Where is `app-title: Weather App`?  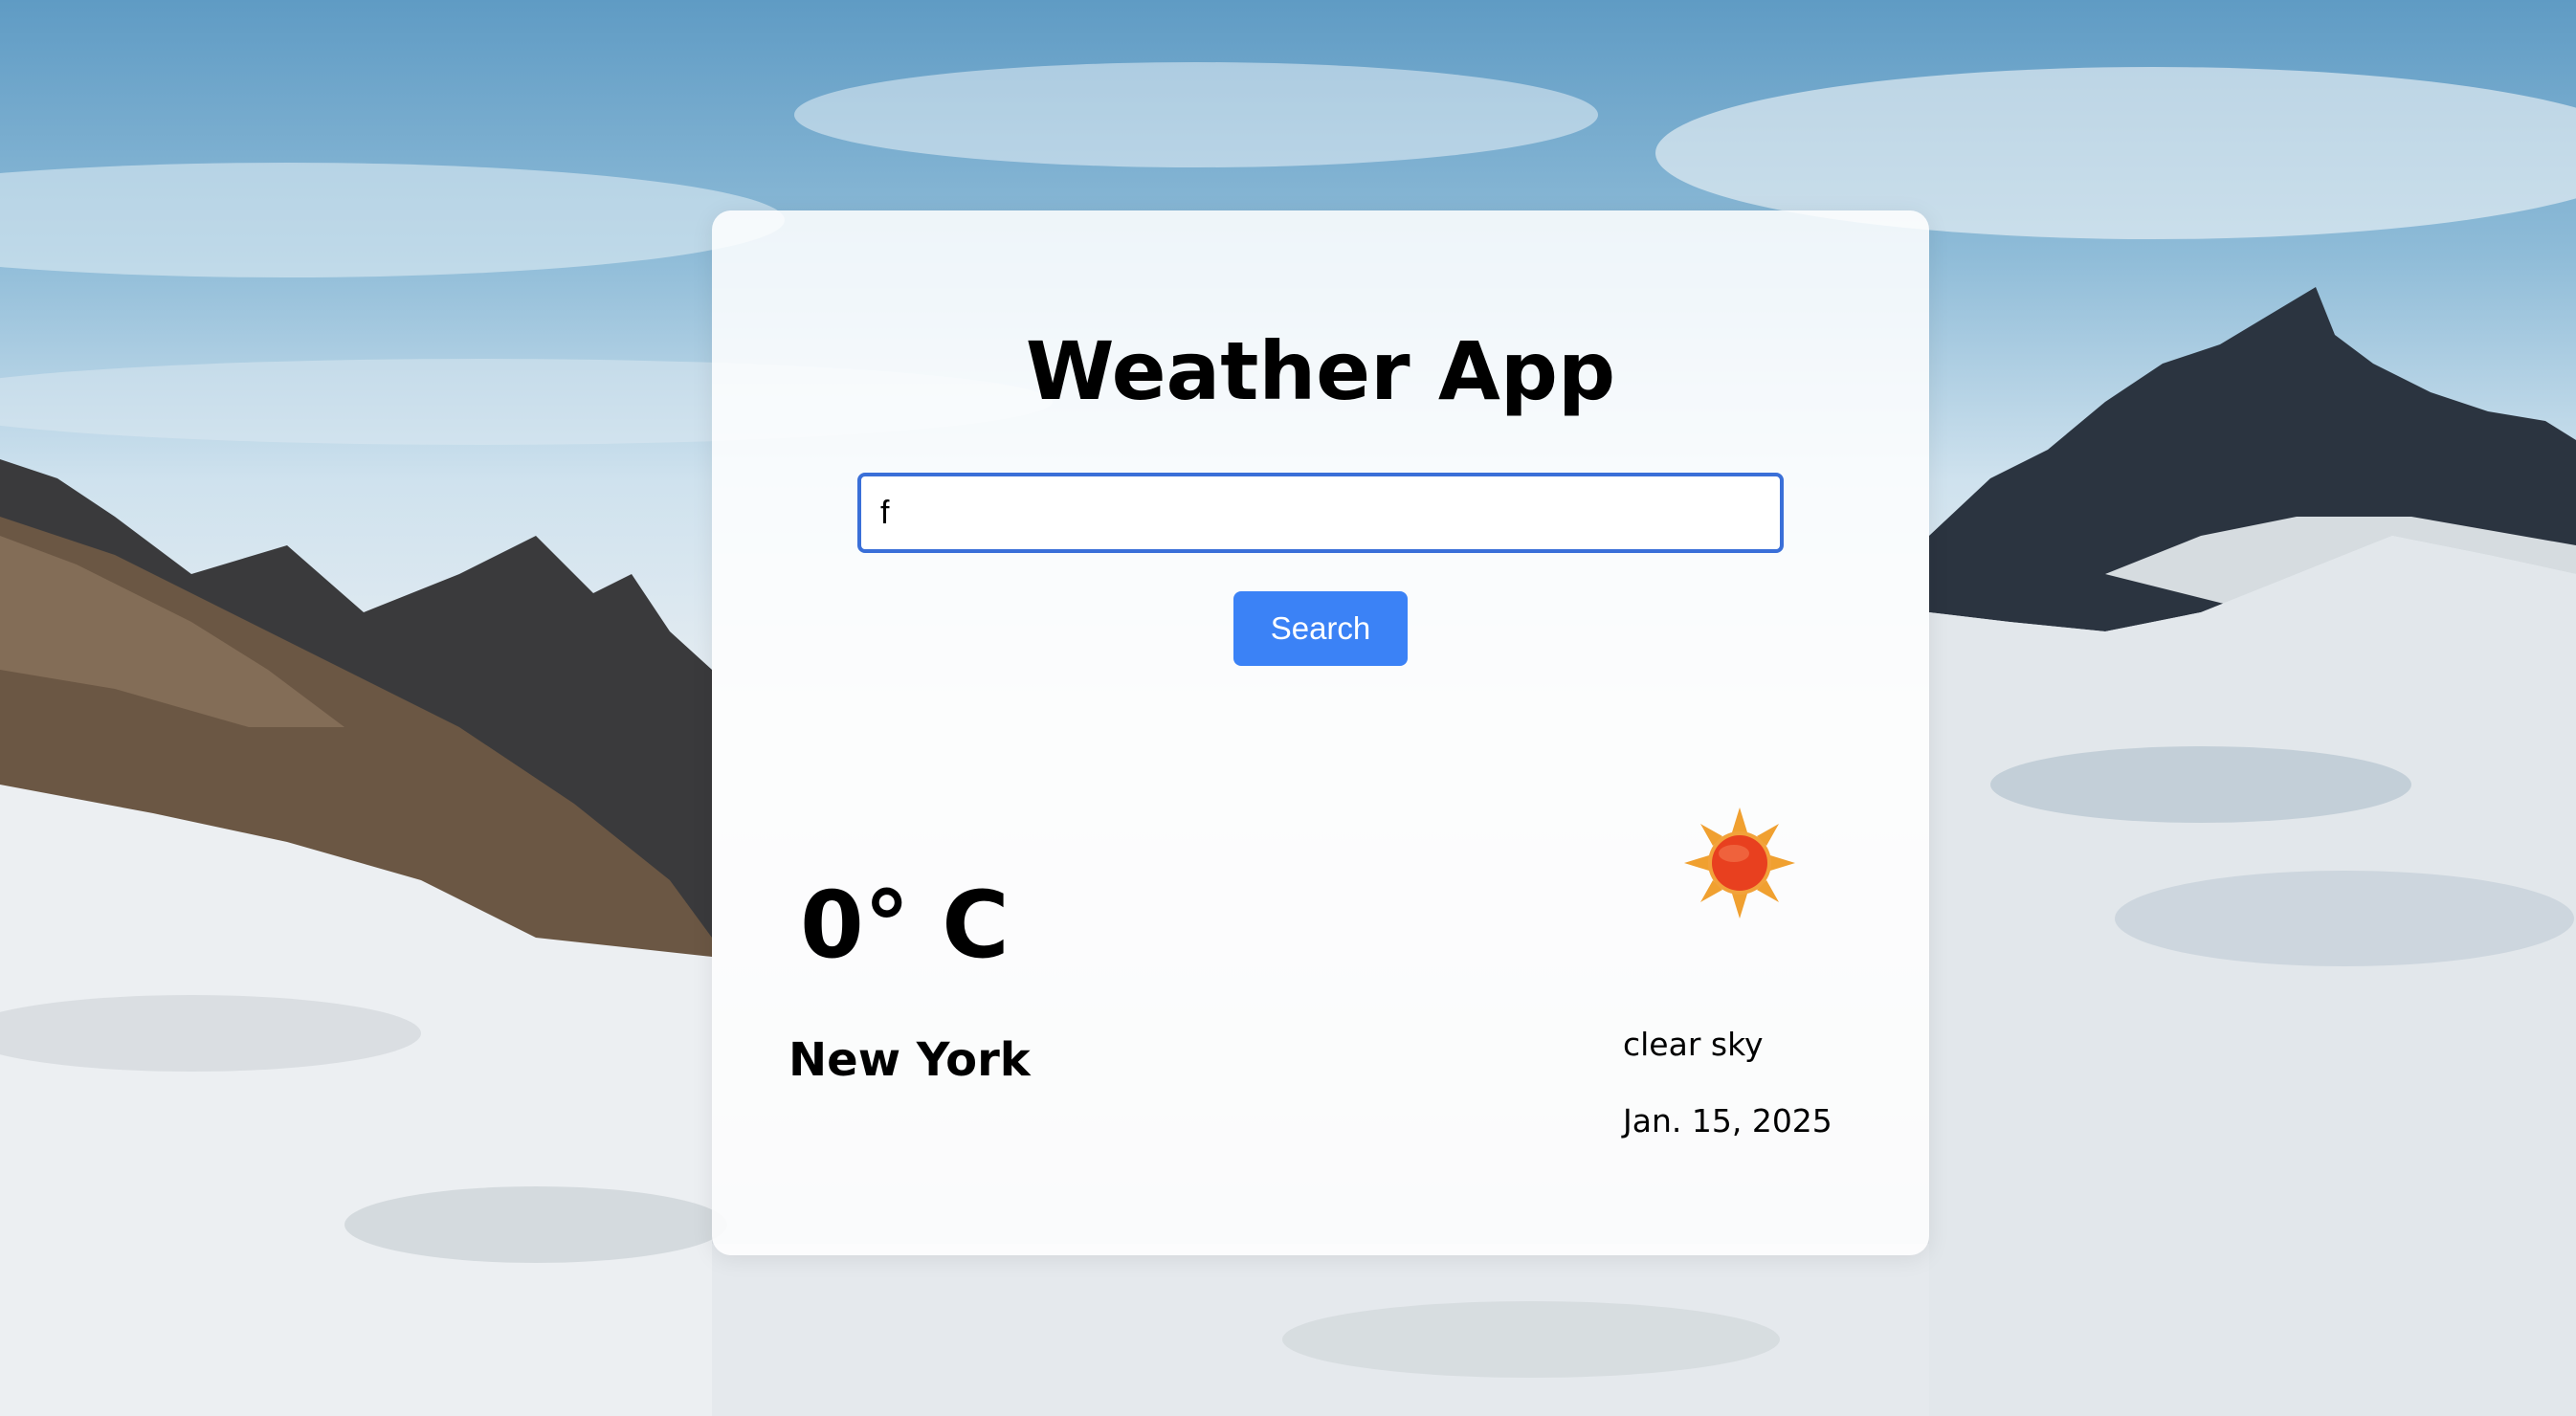
app-title: Weather App is located at coordinates (1320, 371).